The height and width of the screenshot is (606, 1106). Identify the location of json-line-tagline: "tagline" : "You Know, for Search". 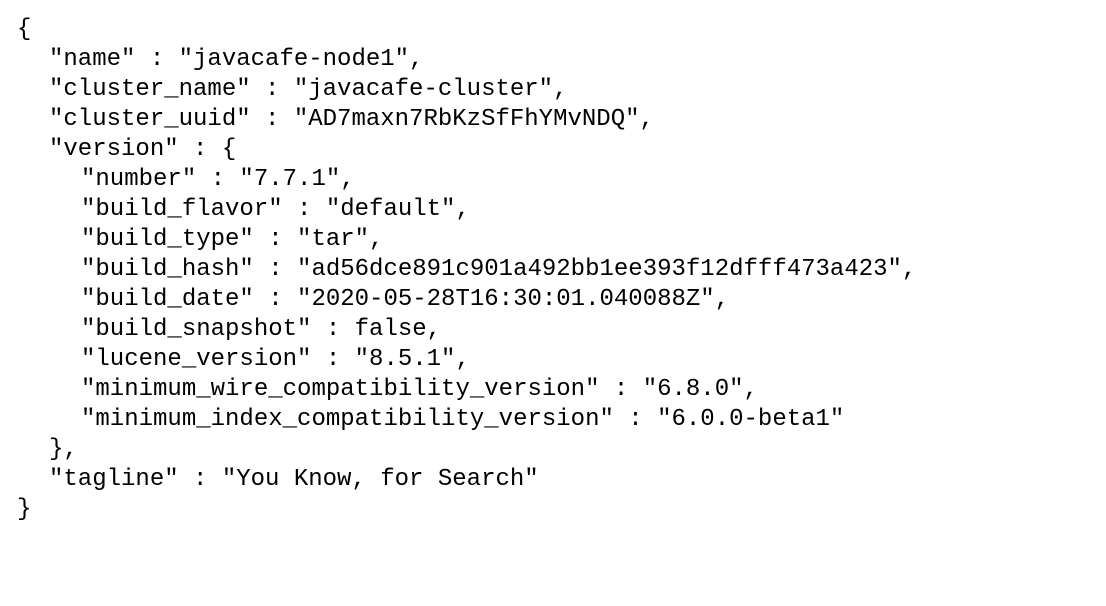
(294, 479).